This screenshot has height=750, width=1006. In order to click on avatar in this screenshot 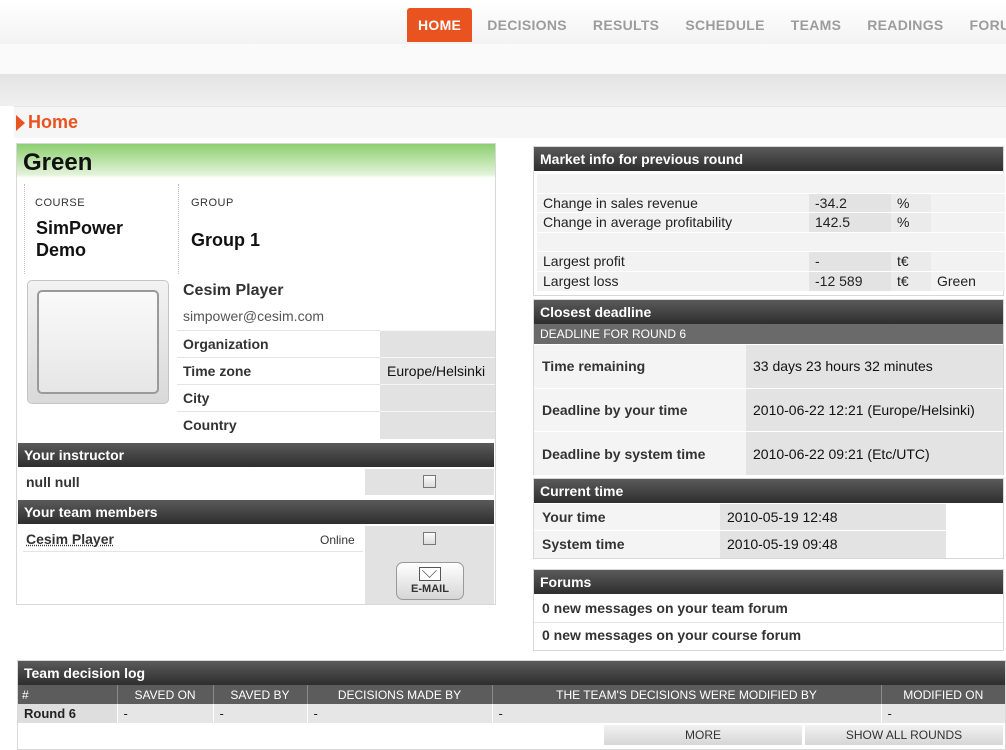, I will do `click(98, 342)`.